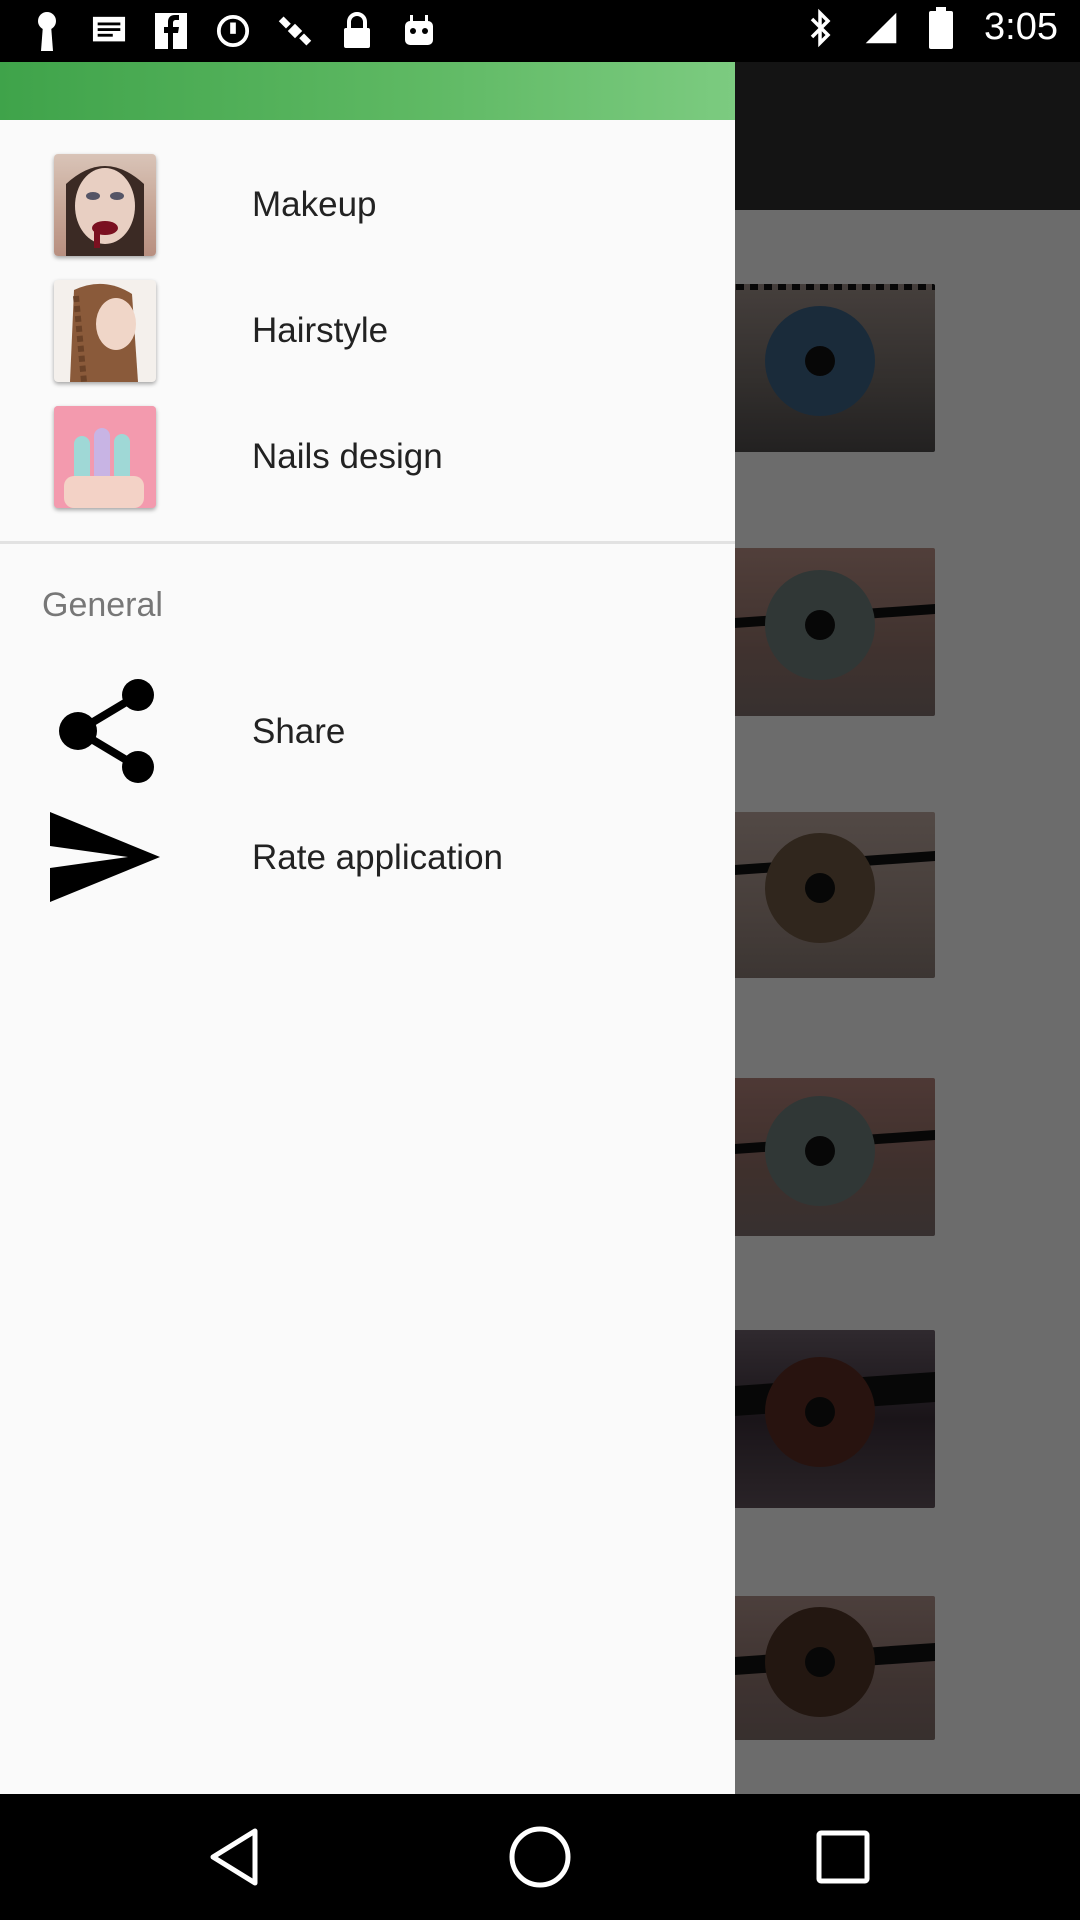 The width and height of the screenshot is (1080, 1920). Describe the element at coordinates (881, 28) in the screenshot. I see `signal-icon` at that location.